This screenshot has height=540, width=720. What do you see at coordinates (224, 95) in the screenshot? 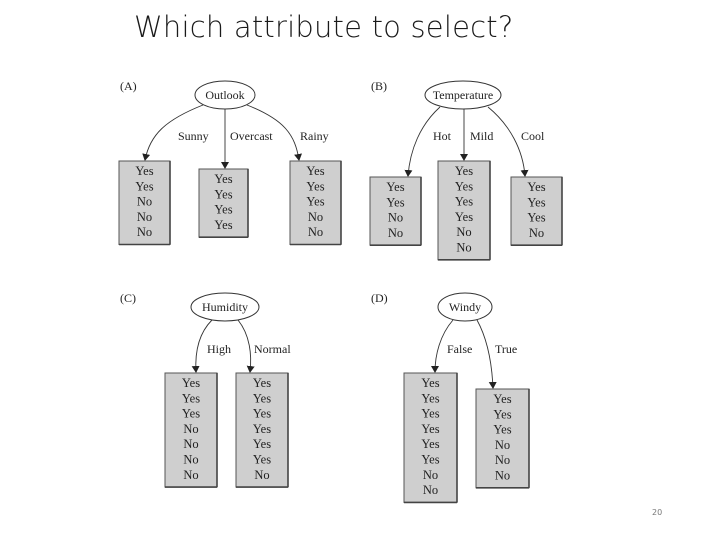
I see `attribute-node-label: Outlook` at bounding box center [224, 95].